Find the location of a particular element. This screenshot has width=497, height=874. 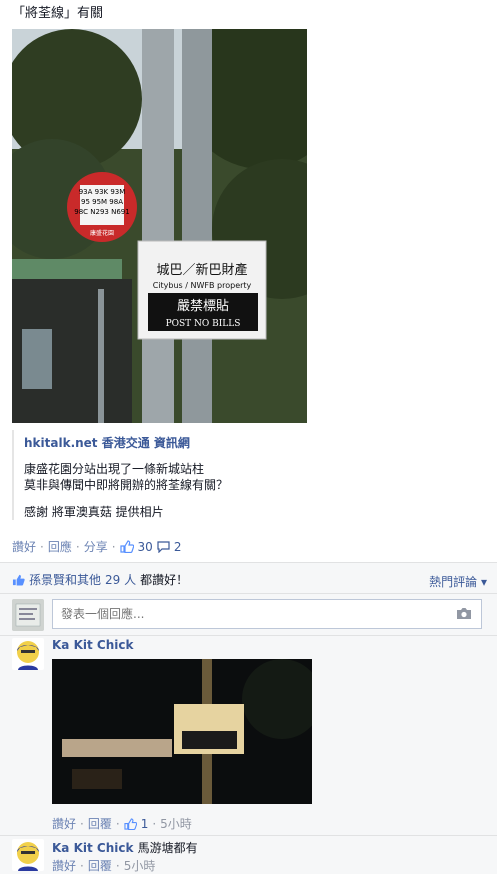

busstop-routes-line1: 93A 93K 93M is located at coordinates (102, 192).